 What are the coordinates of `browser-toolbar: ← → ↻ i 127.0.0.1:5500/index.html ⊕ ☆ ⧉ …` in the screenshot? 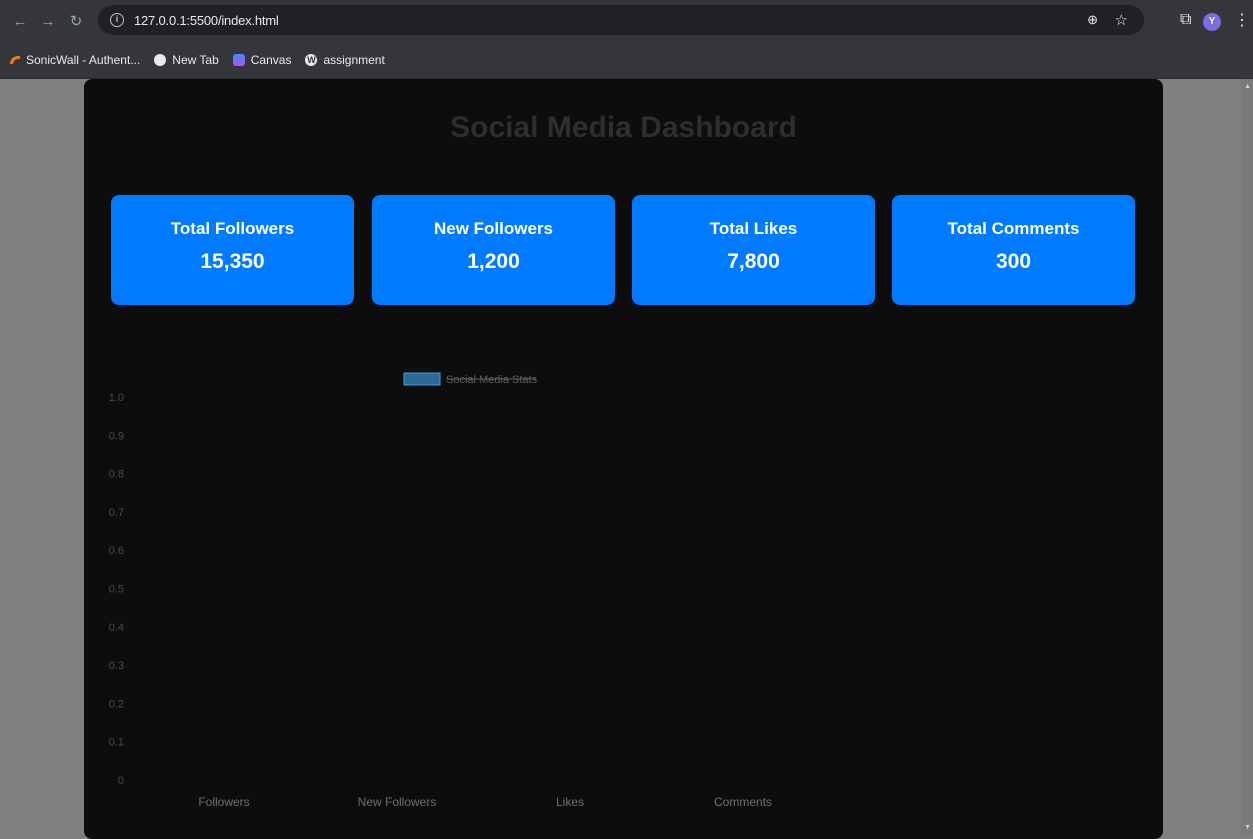 It's located at (626, 21).